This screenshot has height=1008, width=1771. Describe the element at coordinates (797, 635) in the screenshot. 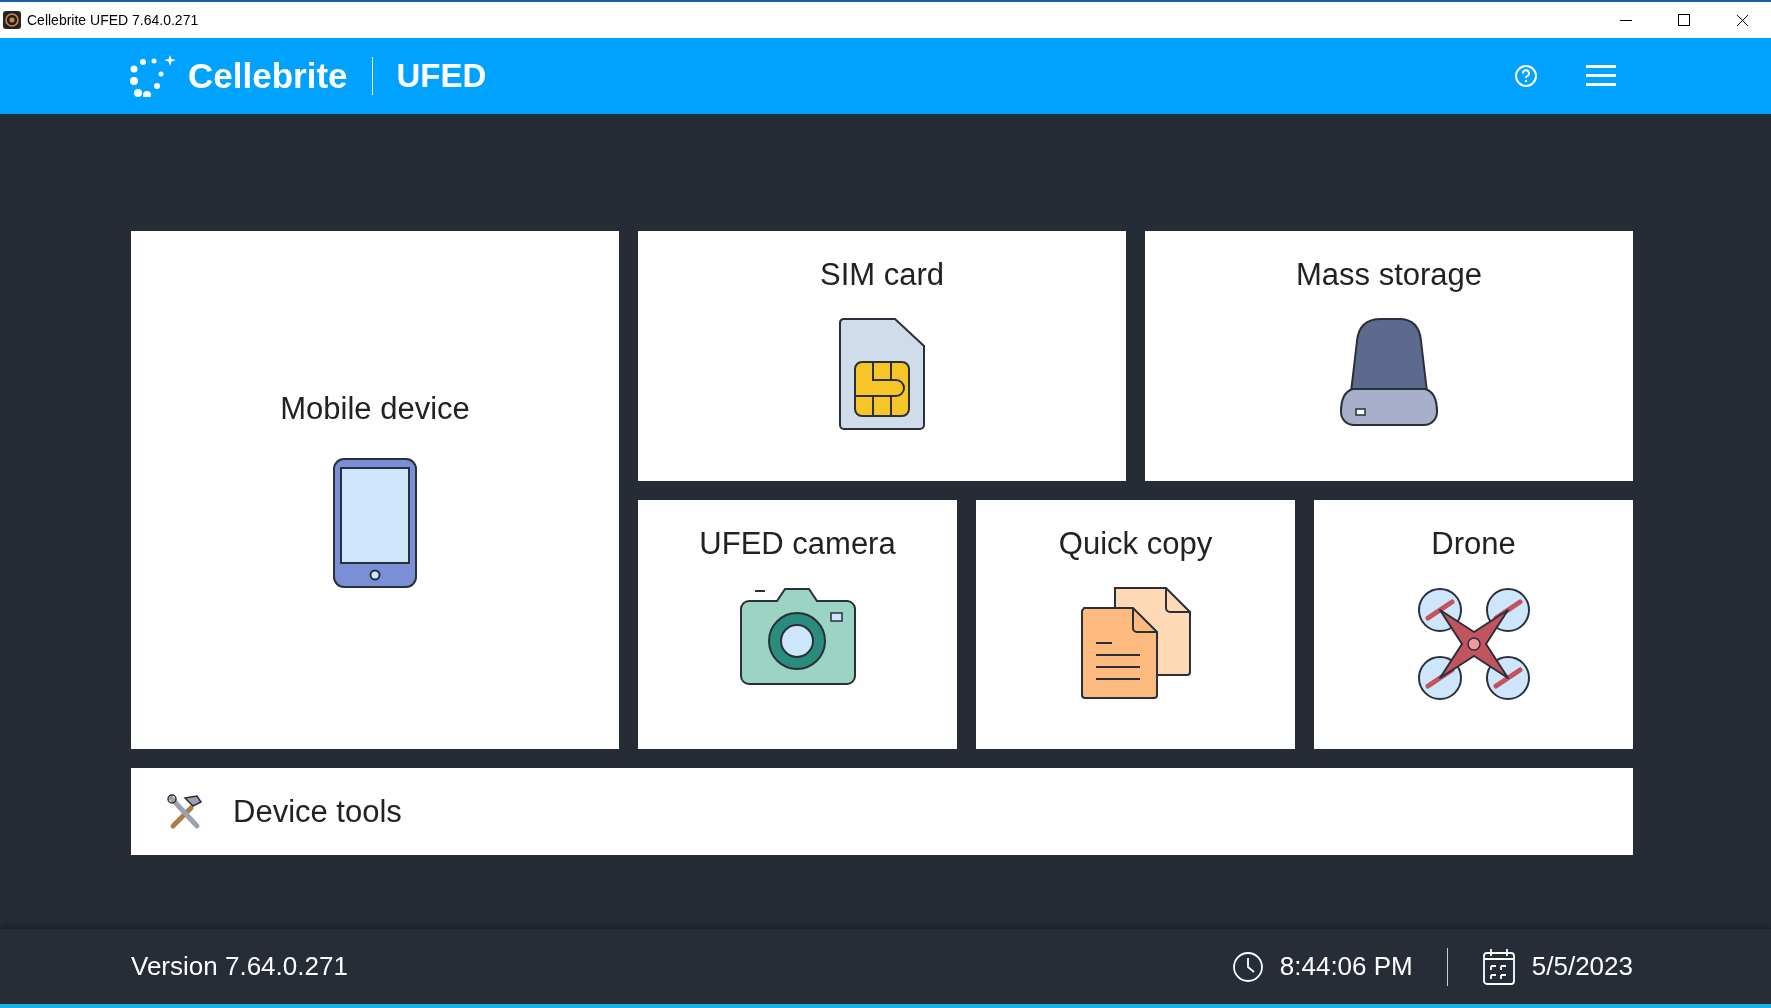

I see `camera-icon` at that location.